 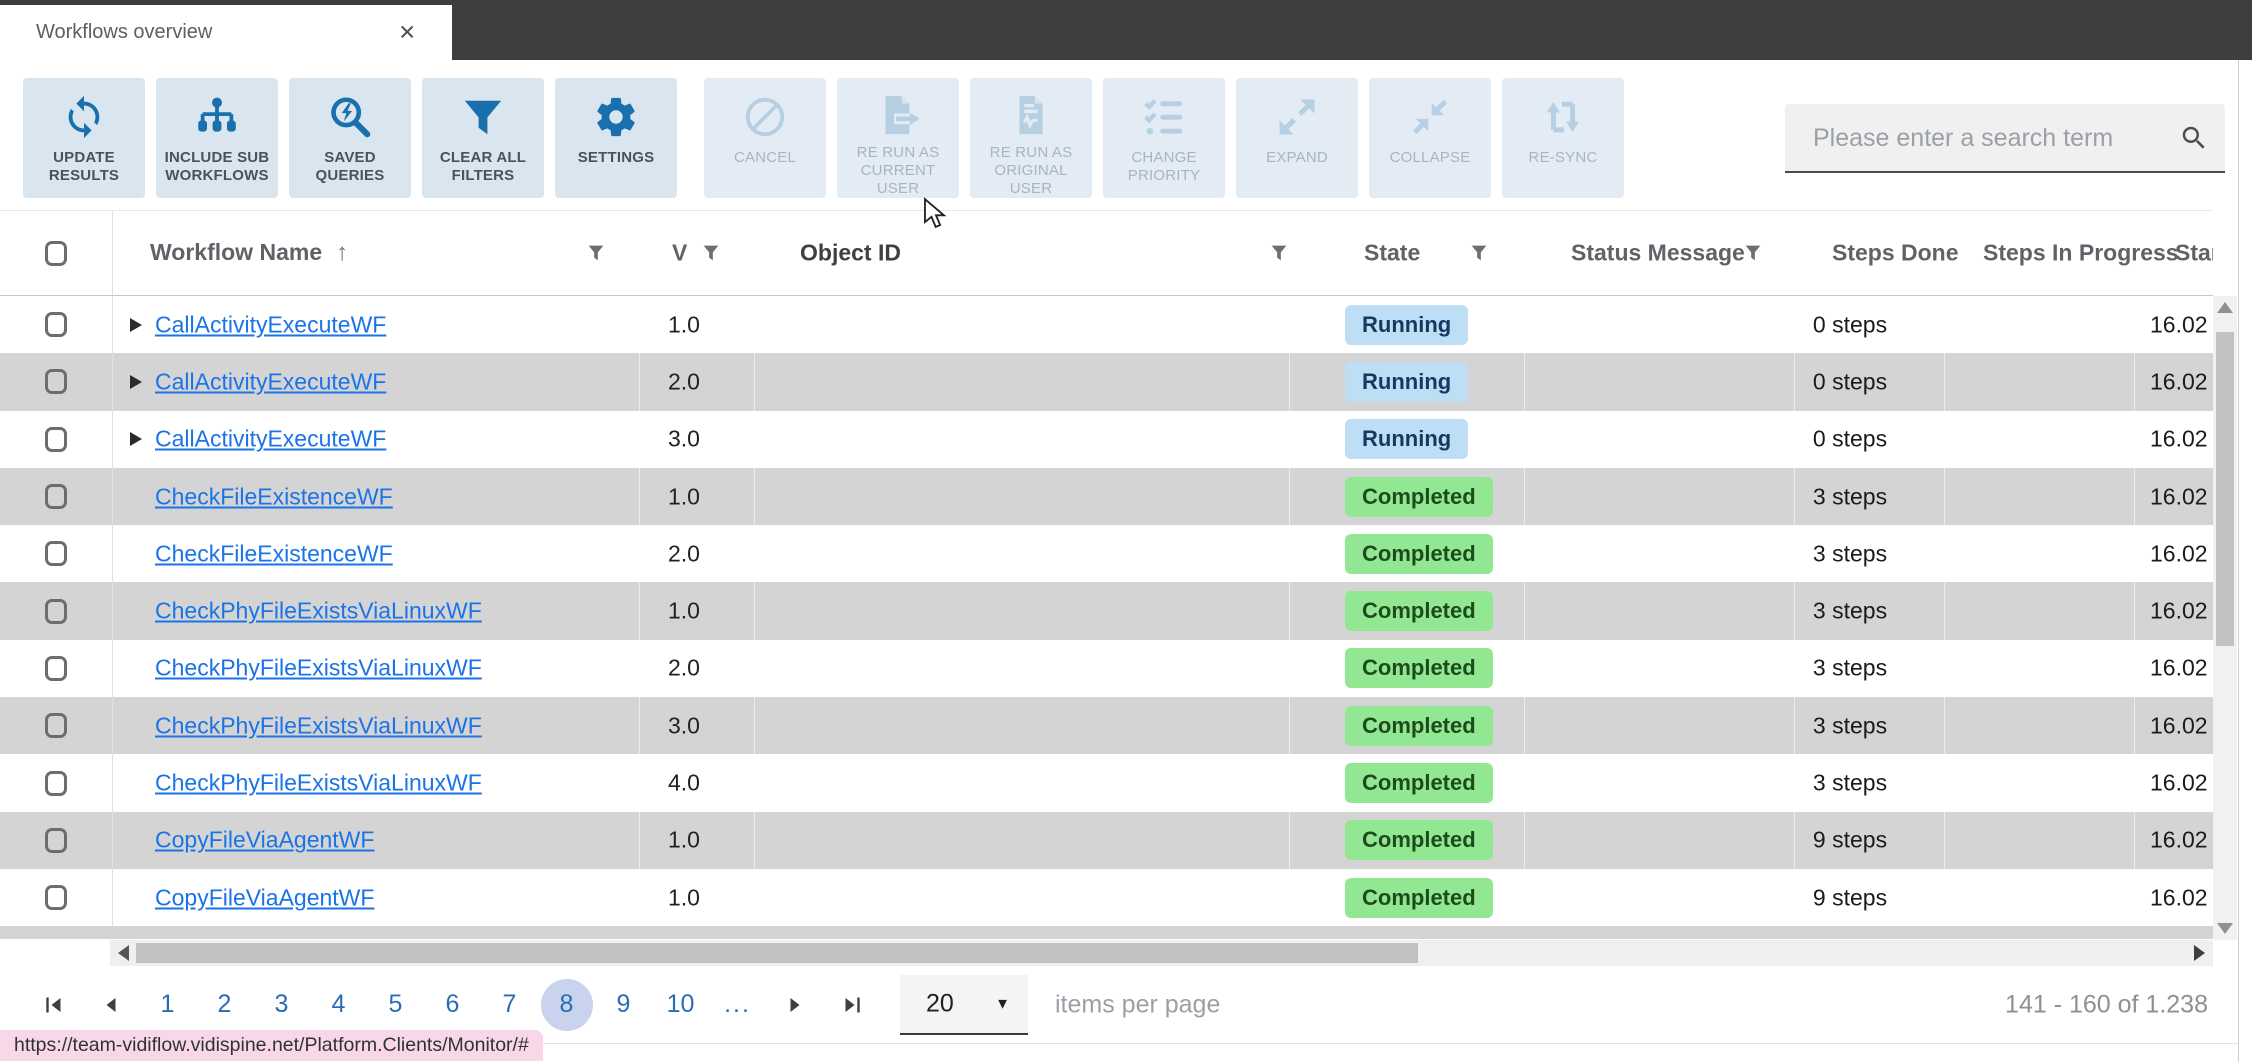 I want to click on state-badge: Running, so click(x=1407, y=439).